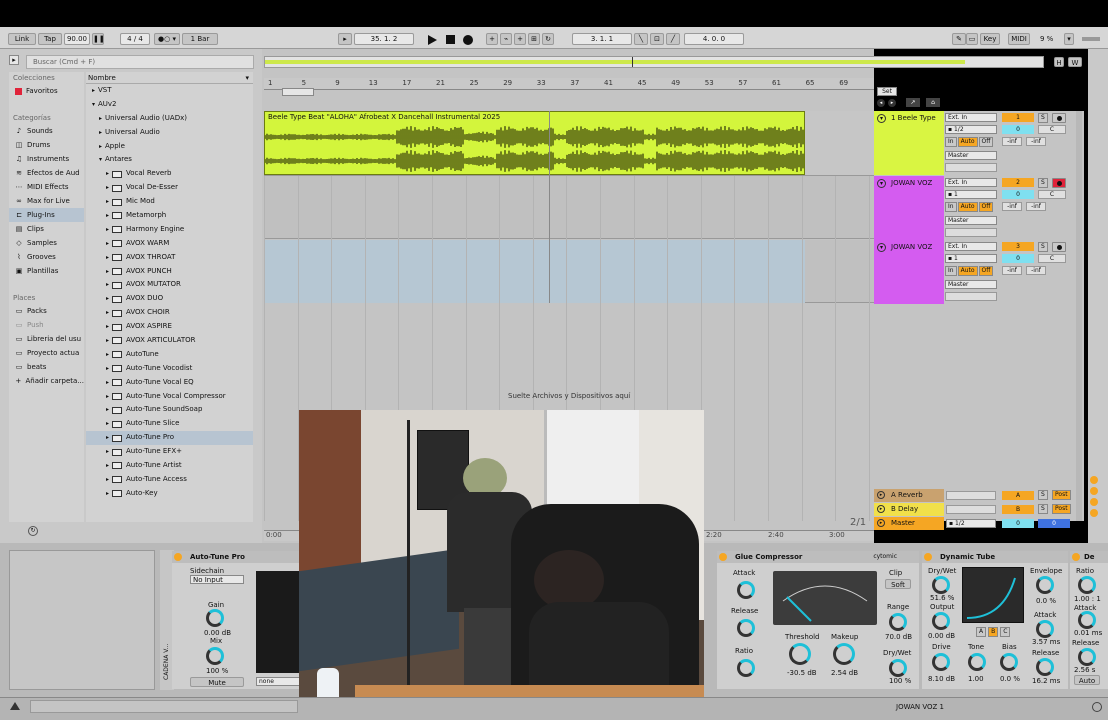  Describe the element at coordinates (933, 102) in the screenshot. I see `lock-icon: ⌂` at that location.